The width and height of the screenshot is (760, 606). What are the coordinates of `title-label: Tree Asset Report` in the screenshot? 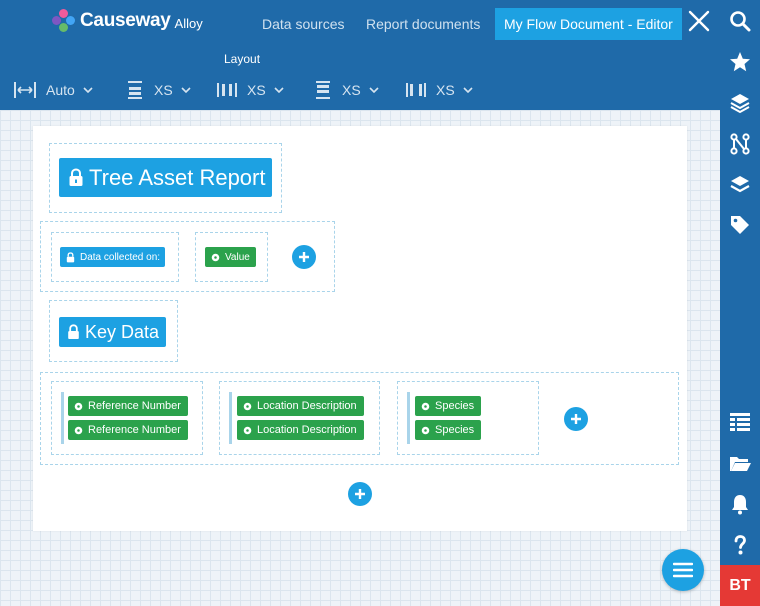 It's located at (166, 177).